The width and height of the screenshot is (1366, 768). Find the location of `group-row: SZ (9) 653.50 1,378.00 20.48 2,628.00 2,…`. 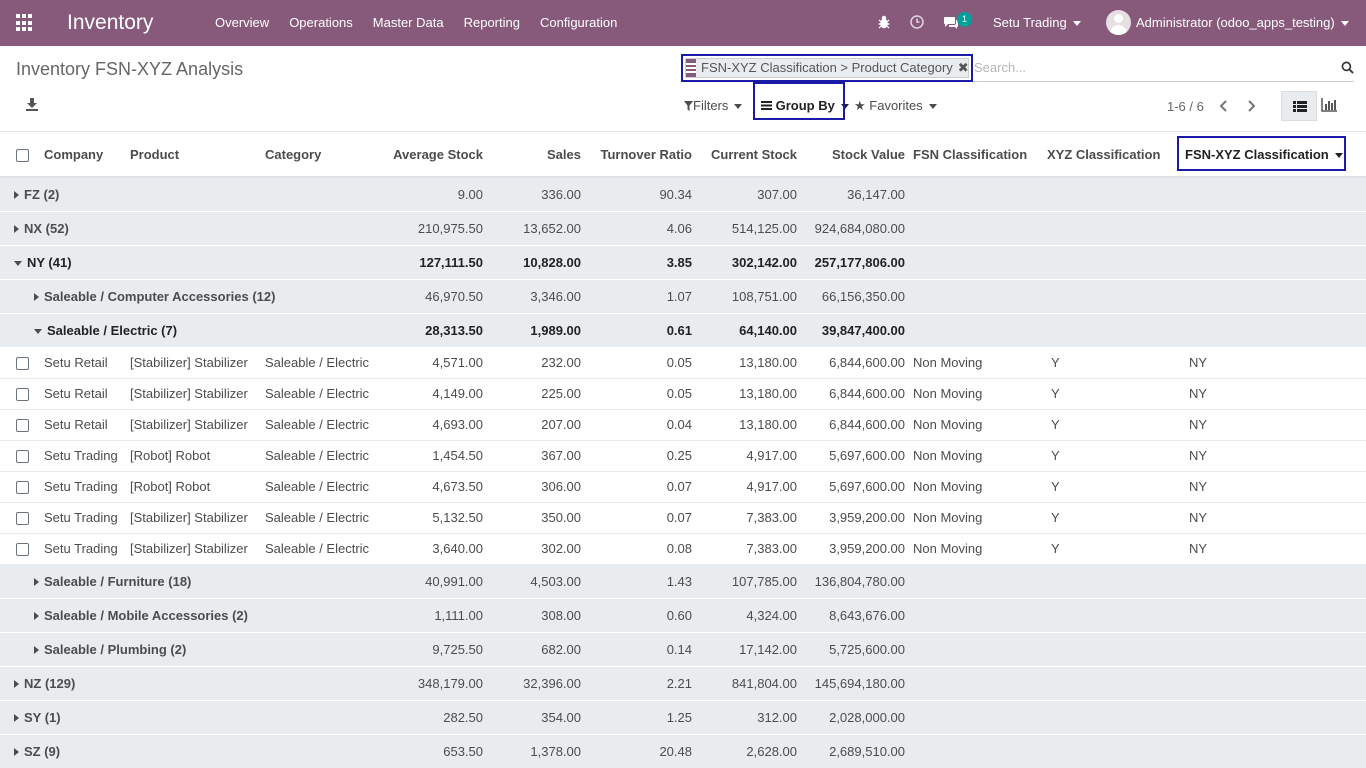

group-row: SZ (9) 653.50 1,378.00 20.48 2,628.00 2,… is located at coordinates (683, 750).